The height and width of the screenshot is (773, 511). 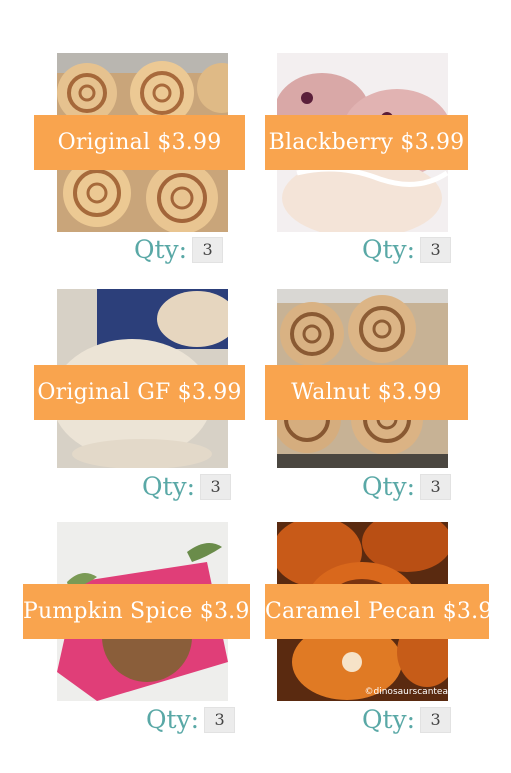 What do you see at coordinates (366, 142) in the screenshot?
I see `product-label-blackberry: Blackberry $3.99` at bounding box center [366, 142].